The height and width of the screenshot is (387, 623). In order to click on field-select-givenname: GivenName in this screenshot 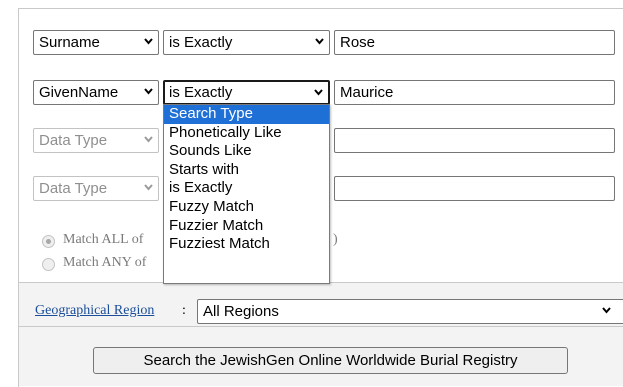, I will do `click(96, 92)`.